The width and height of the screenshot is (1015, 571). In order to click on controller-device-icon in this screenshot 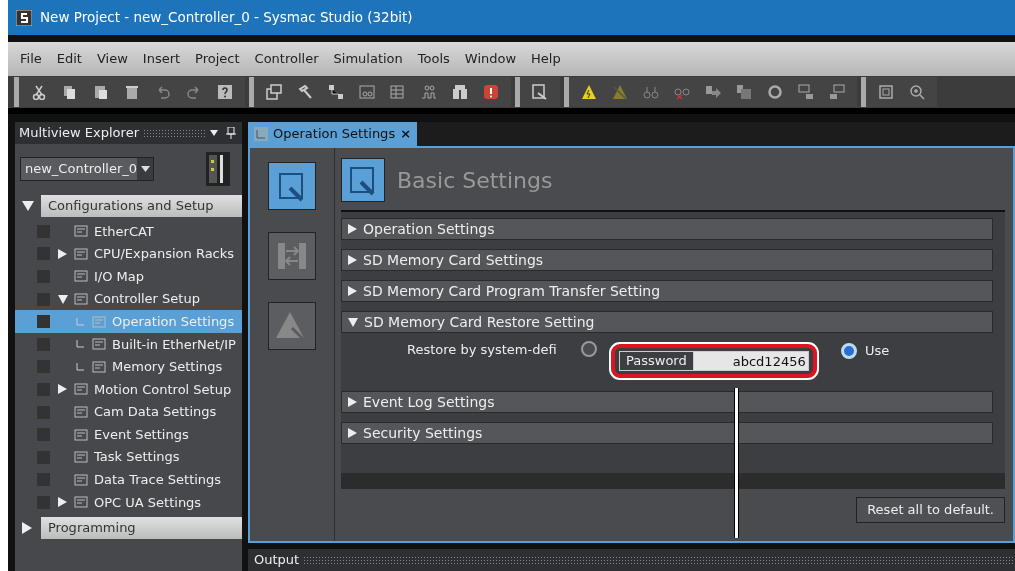, I will do `click(218, 169)`.